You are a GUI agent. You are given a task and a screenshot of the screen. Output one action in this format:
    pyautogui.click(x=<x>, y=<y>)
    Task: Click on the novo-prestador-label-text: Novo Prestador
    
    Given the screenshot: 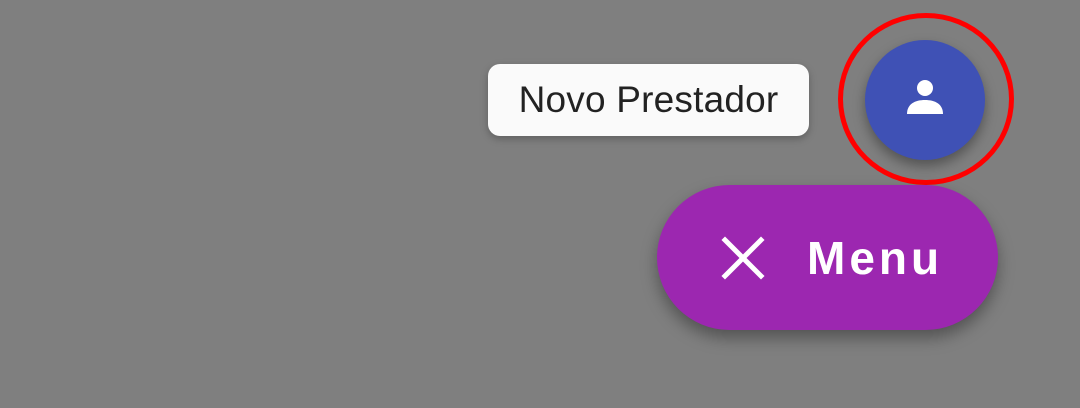 What is the action you would take?
    pyautogui.click(x=648, y=99)
    